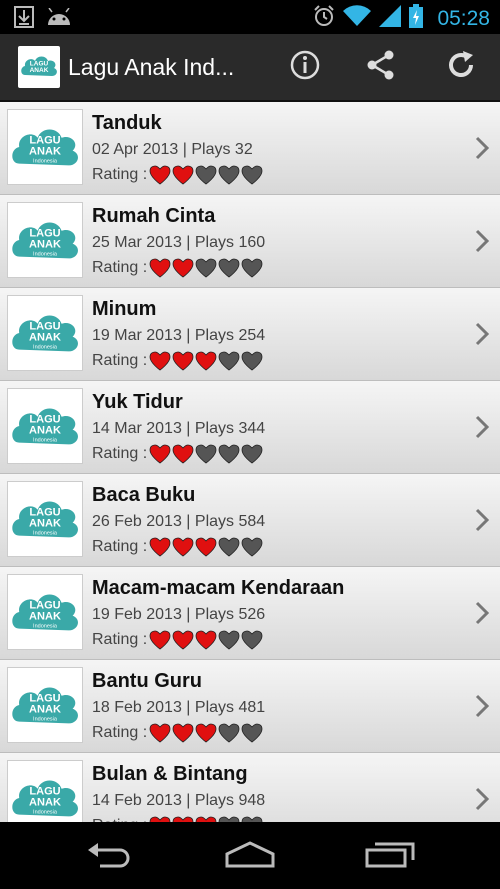 The image size is (500, 889). Describe the element at coordinates (170, 774) in the screenshot. I see `song-title: Bulan & Bintang` at that location.